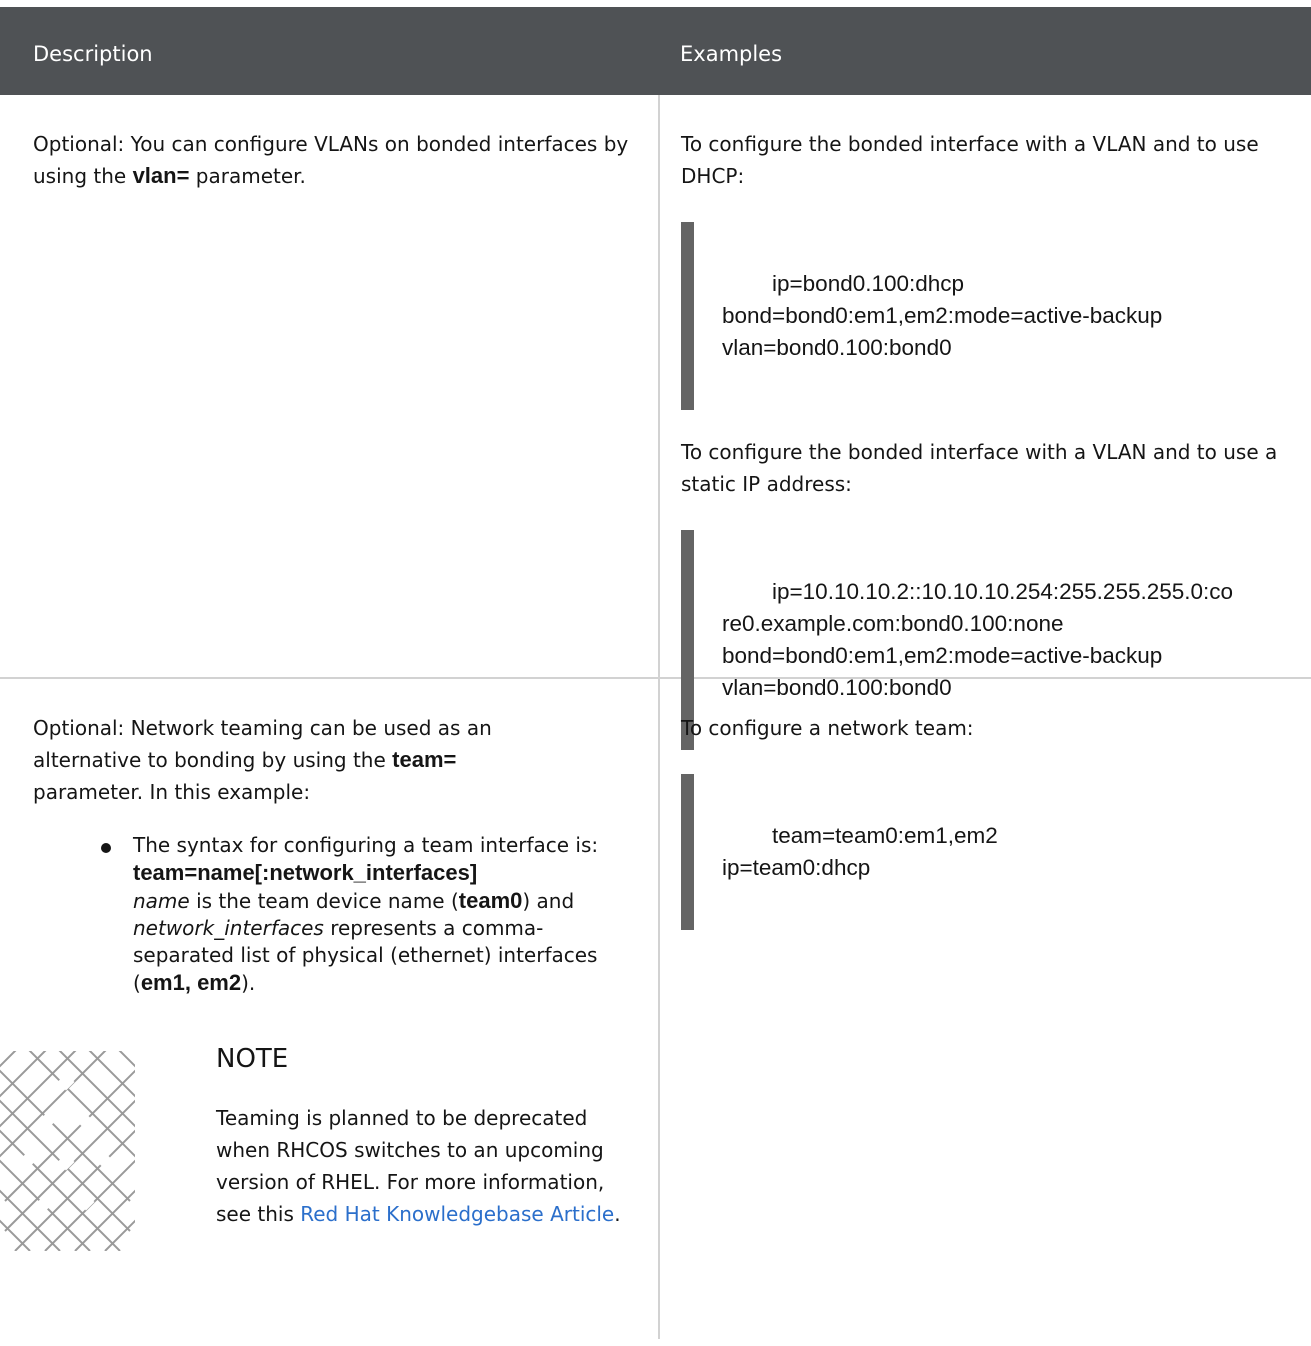  I want to click on italic-term: network_interfaces, so click(228, 928).